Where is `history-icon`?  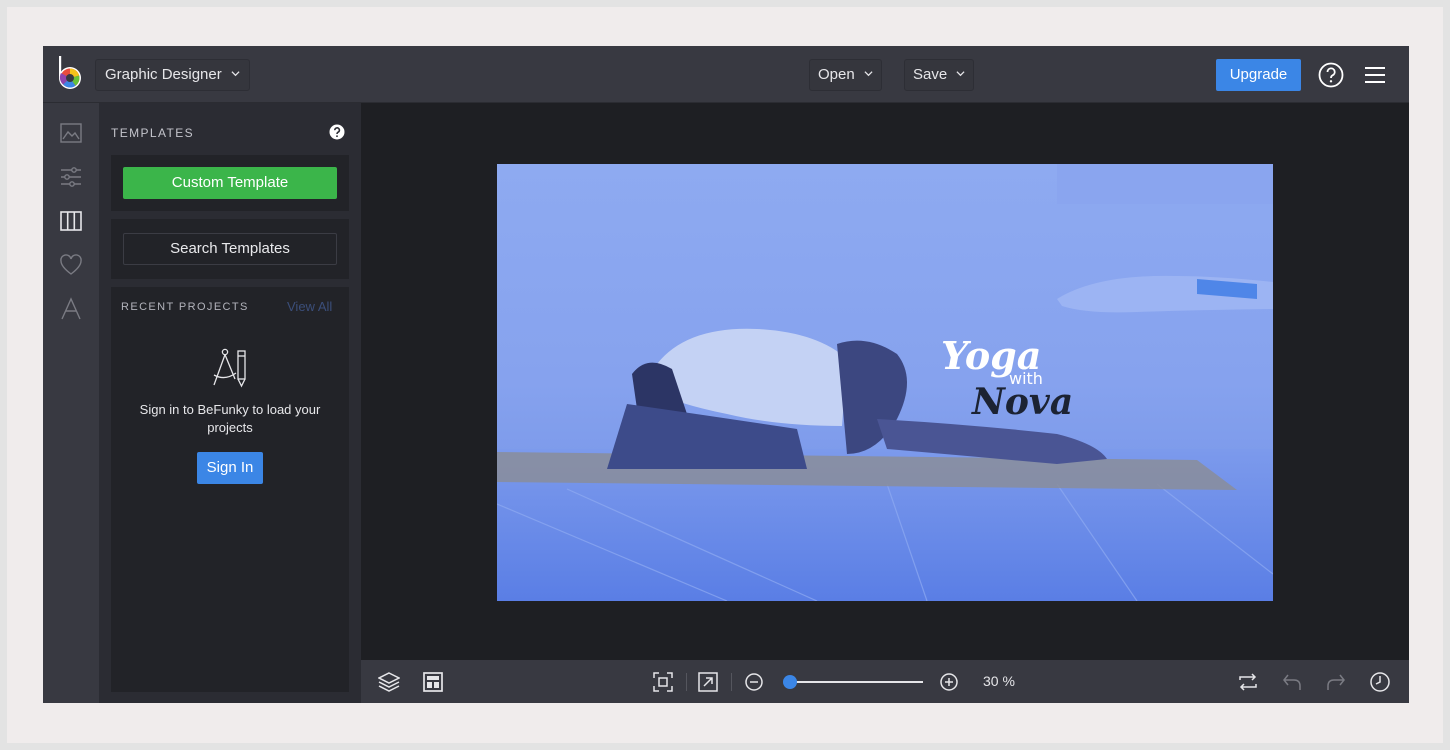 history-icon is located at coordinates (1380, 682).